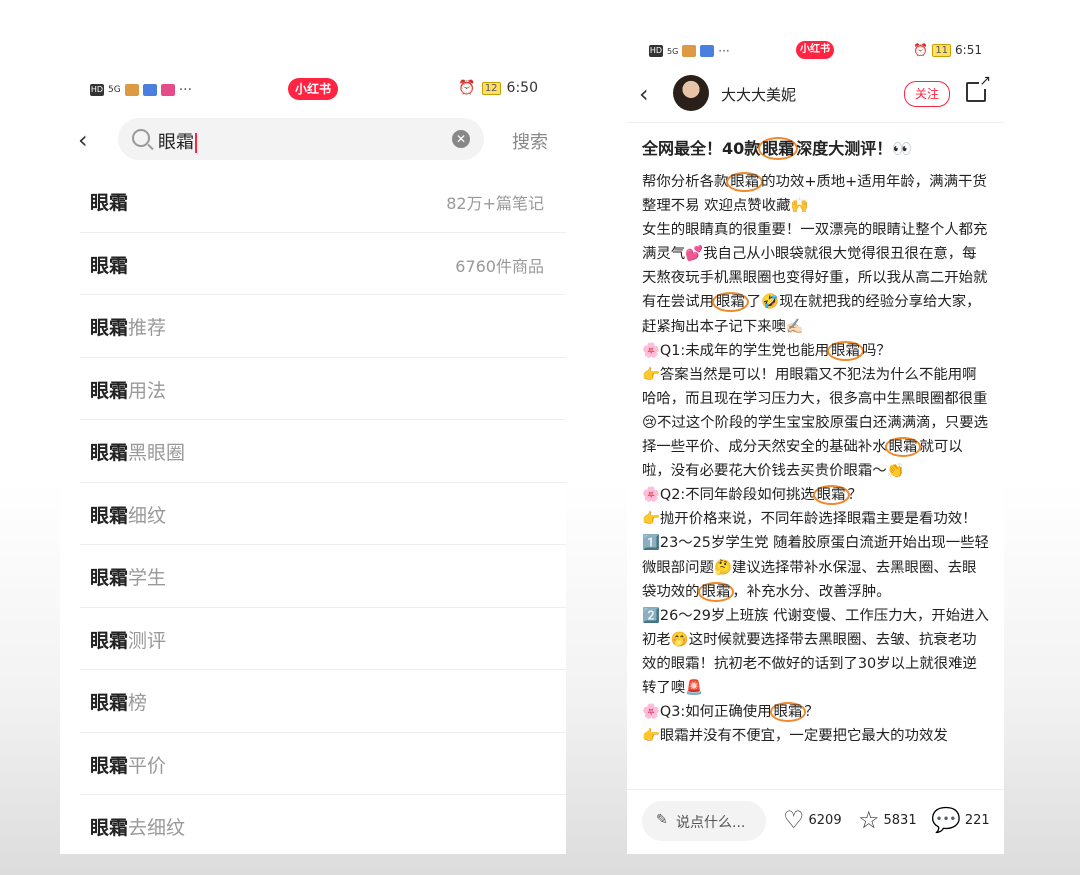  What do you see at coordinates (323, 824) in the screenshot?
I see `suggestion-item: 眼霜去细纹` at bounding box center [323, 824].